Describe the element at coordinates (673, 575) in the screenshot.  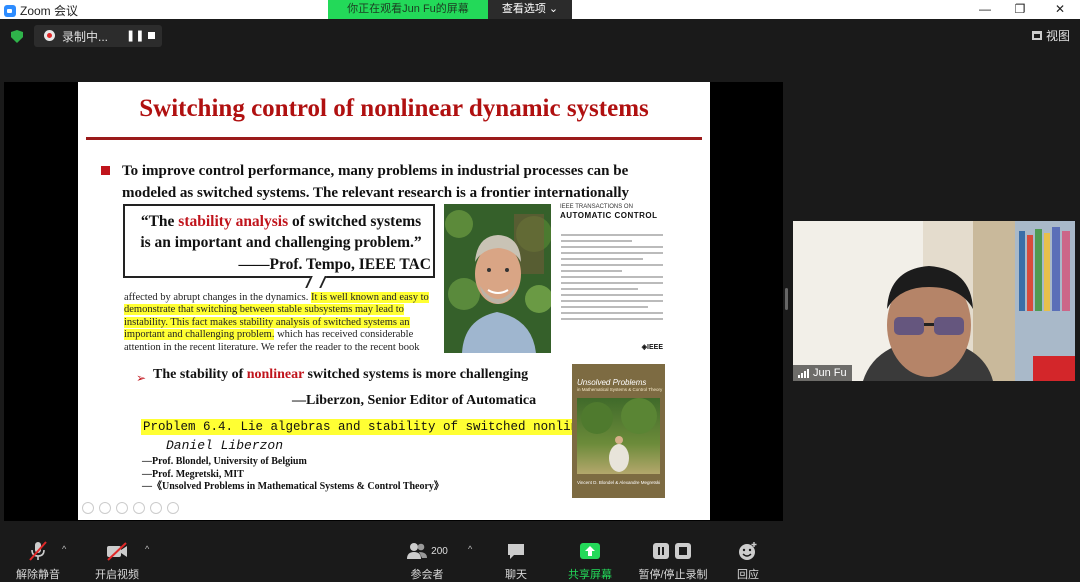
I see `pause-stop-recording-label: 暂停/停止录制` at that location.